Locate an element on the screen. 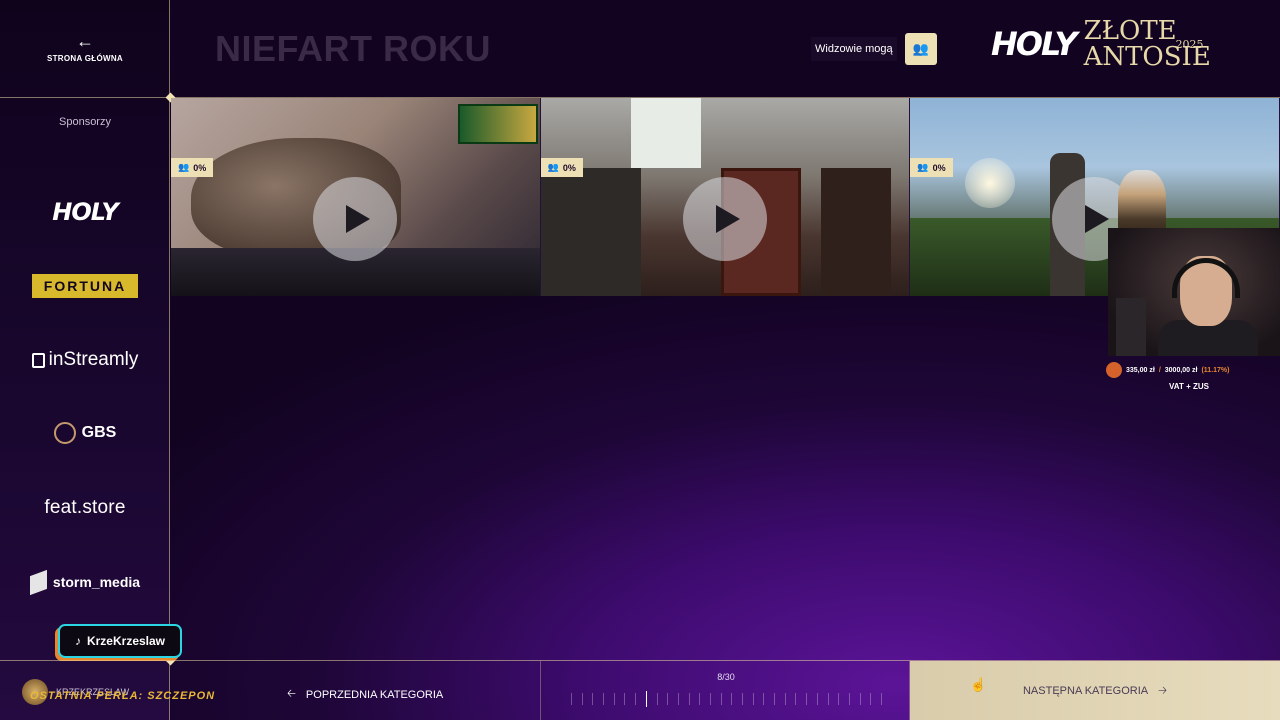  sponsor-instreamly-logo: inStreamly is located at coordinates (85, 360).